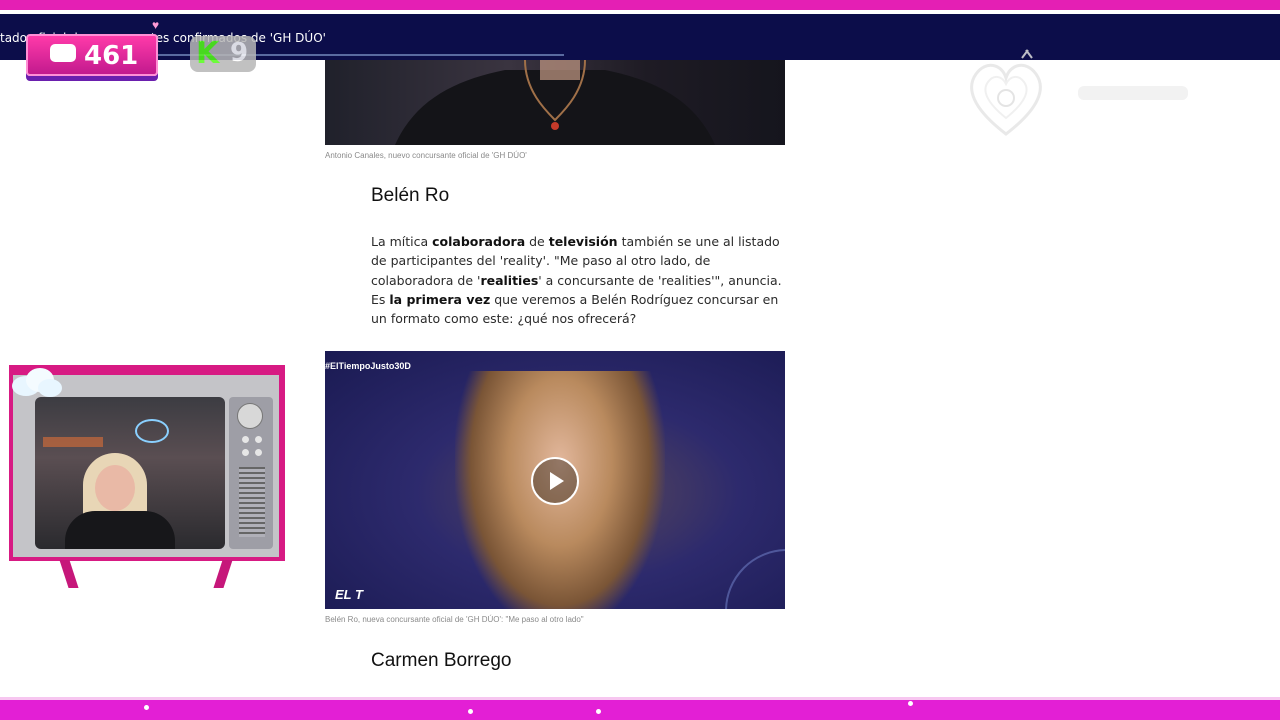 This screenshot has width=1280, height=720. I want to click on streamer-face, so click(115, 488).